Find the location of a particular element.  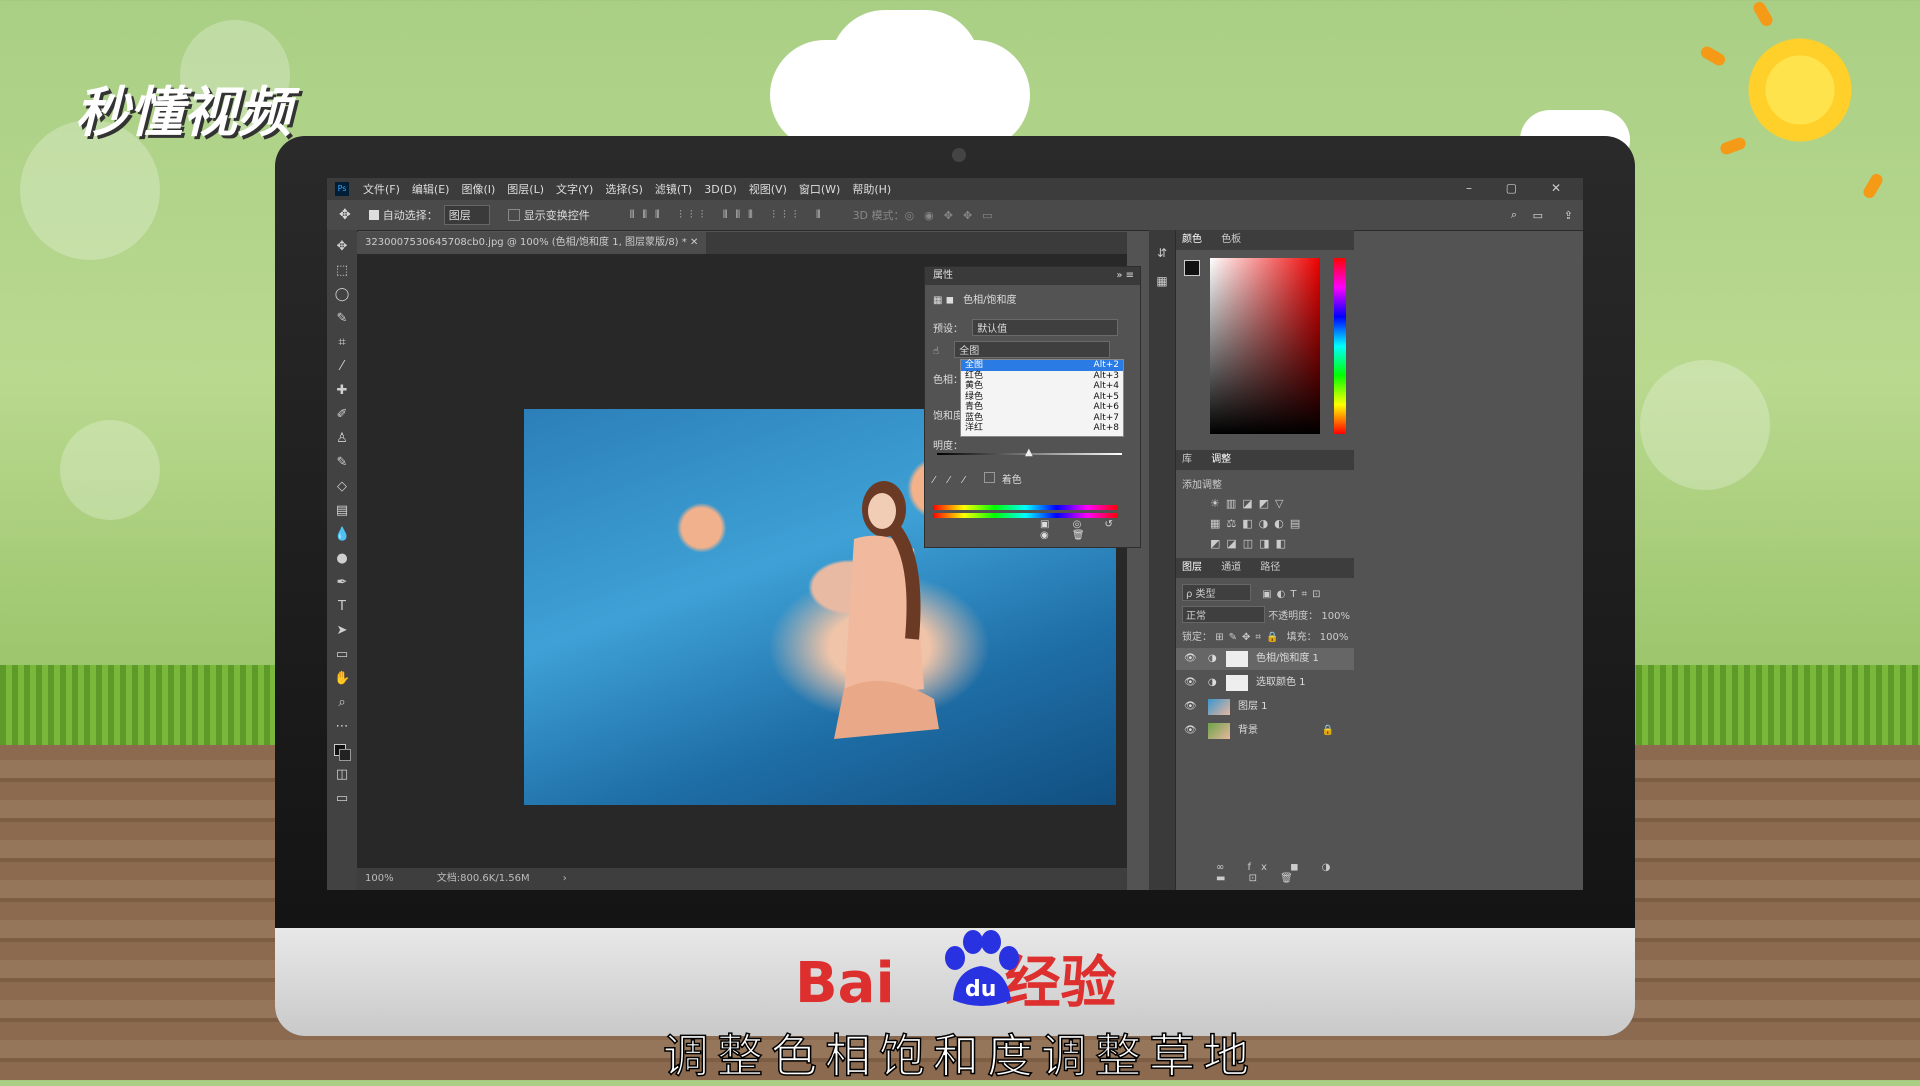

share-icon: ⇪ is located at coordinates (1568, 215).